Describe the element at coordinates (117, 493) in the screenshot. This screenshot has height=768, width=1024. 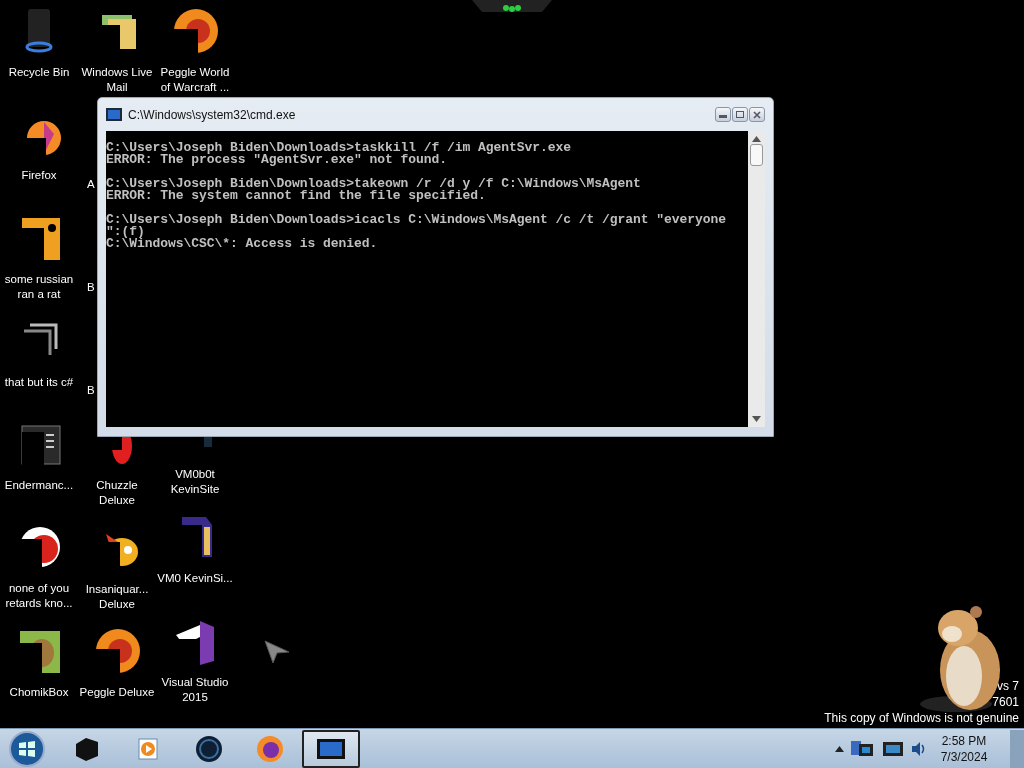
I see `icon-label: Chuzzle Deluxe` at that location.